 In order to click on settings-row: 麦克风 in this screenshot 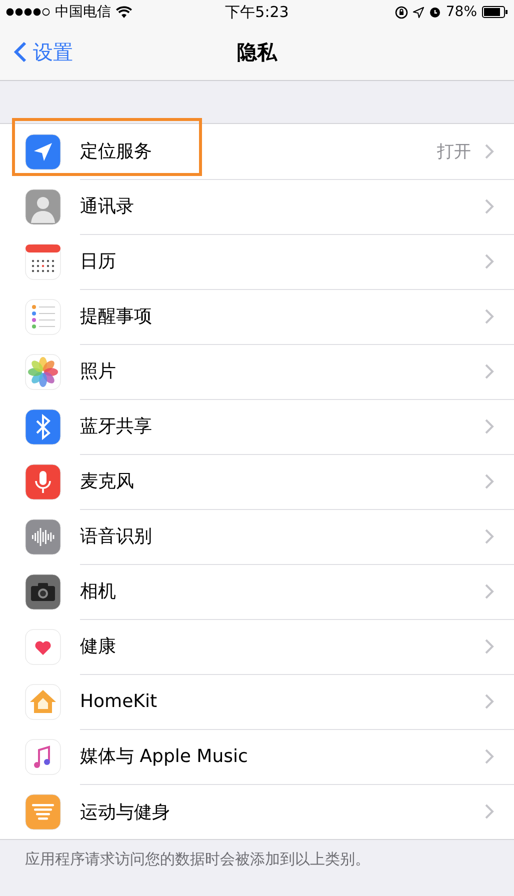, I will do `click(257, 481)`.